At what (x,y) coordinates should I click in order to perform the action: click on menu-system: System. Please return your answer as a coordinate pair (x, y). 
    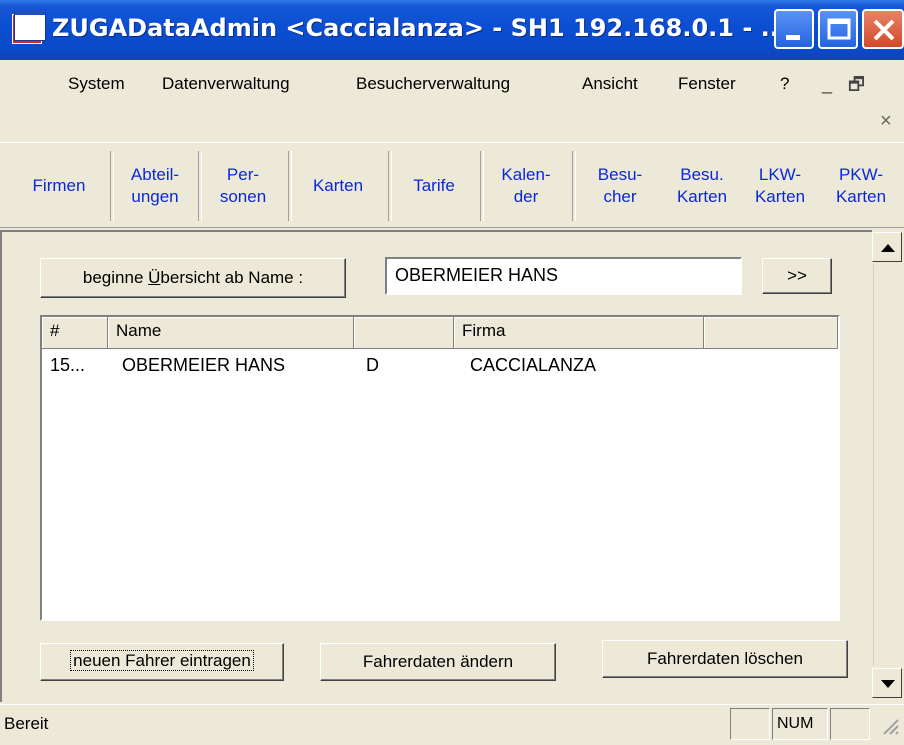
    Looking at the image, I should click on (96, 84).